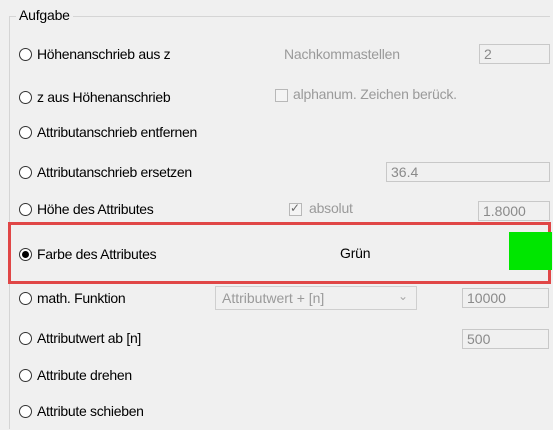 The width and height of the screenshot is (553, 430). I want to click on absolut-checkbox, so click(295, 208).